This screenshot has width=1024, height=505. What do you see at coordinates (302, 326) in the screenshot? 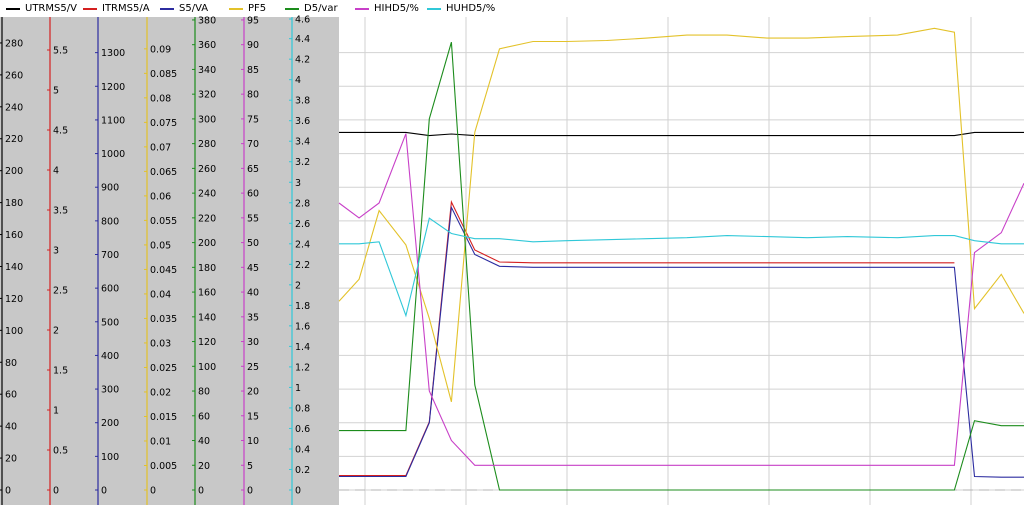
I see `tick-label: 1.6` at bounding box center [302, 326].